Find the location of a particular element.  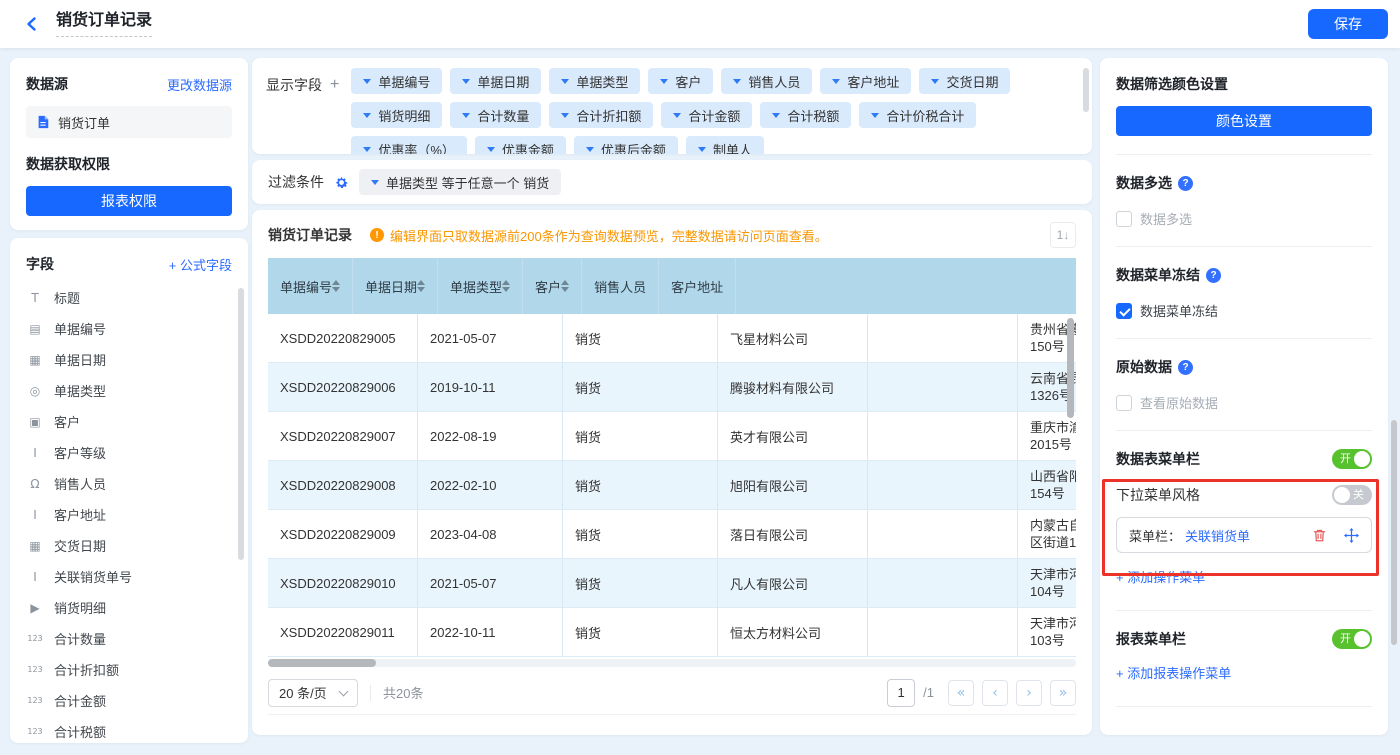

change-datasource-link: 更改数据源 is located at coordinates (199, 84).